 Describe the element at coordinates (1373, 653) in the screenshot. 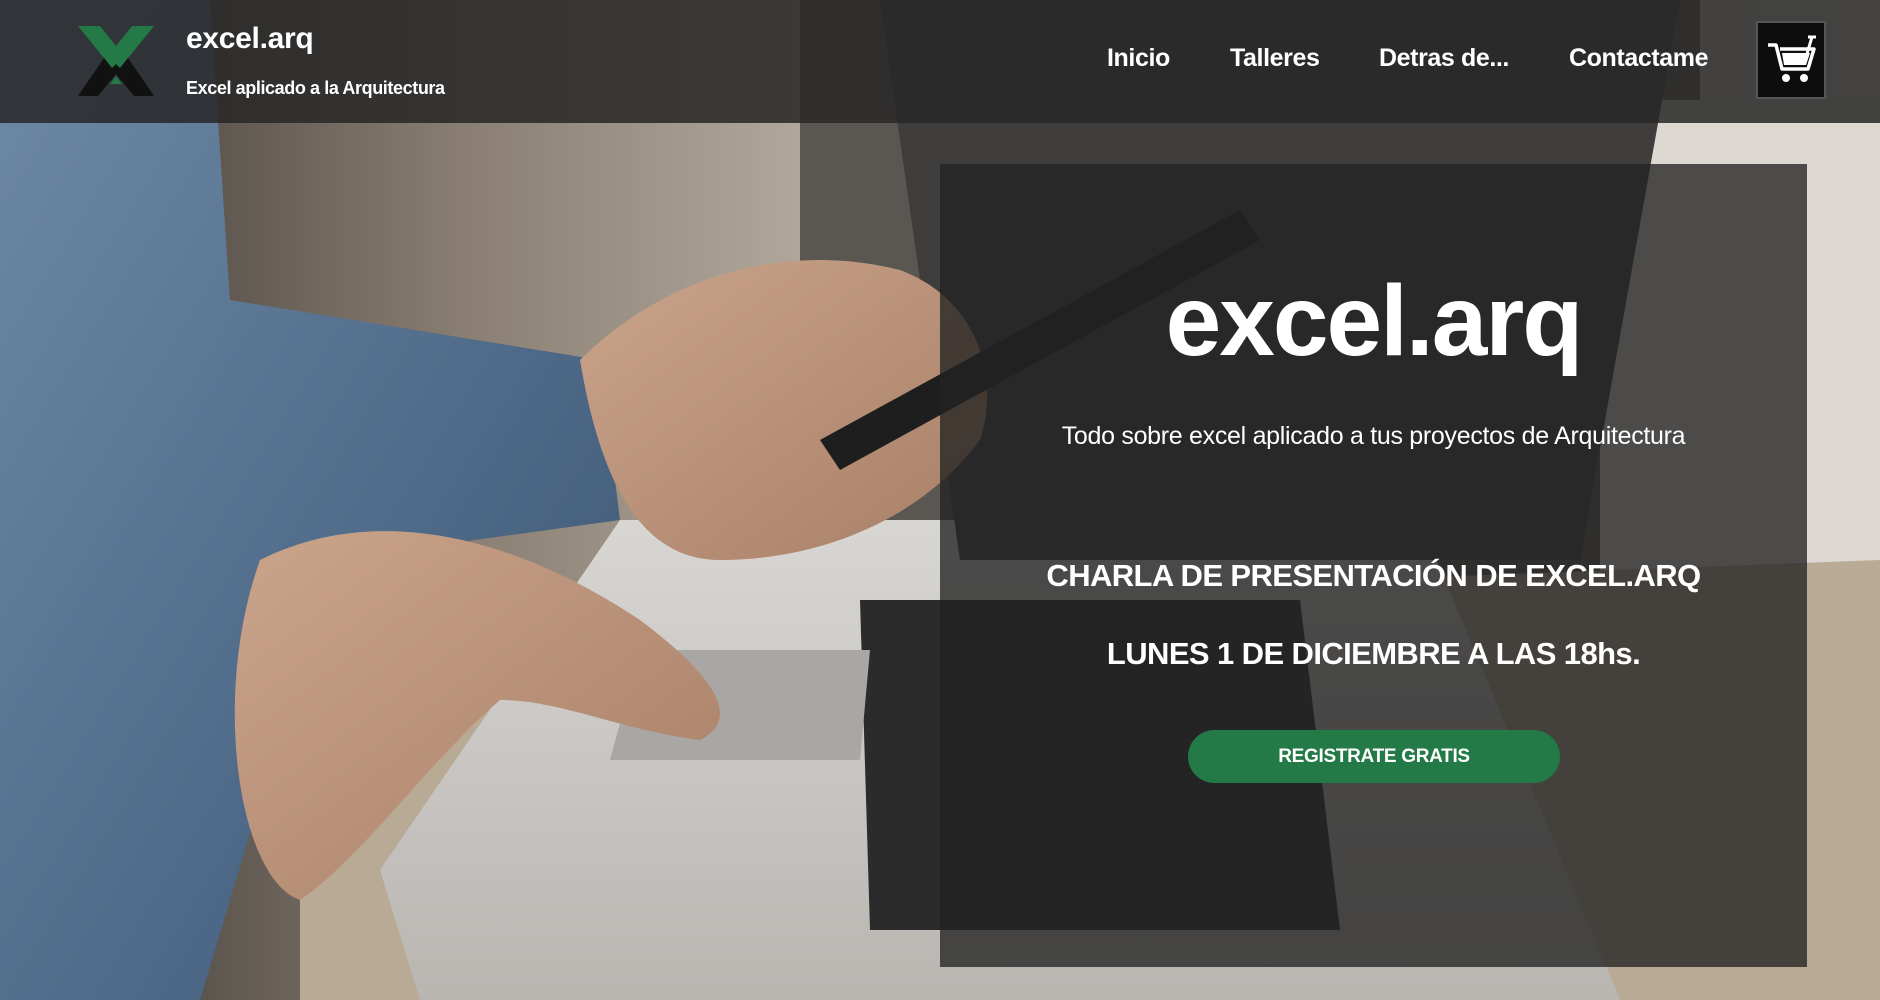

I see `event-date: LUNES 1 DE DICIEMBRE A LAS 18hs.` at that location.